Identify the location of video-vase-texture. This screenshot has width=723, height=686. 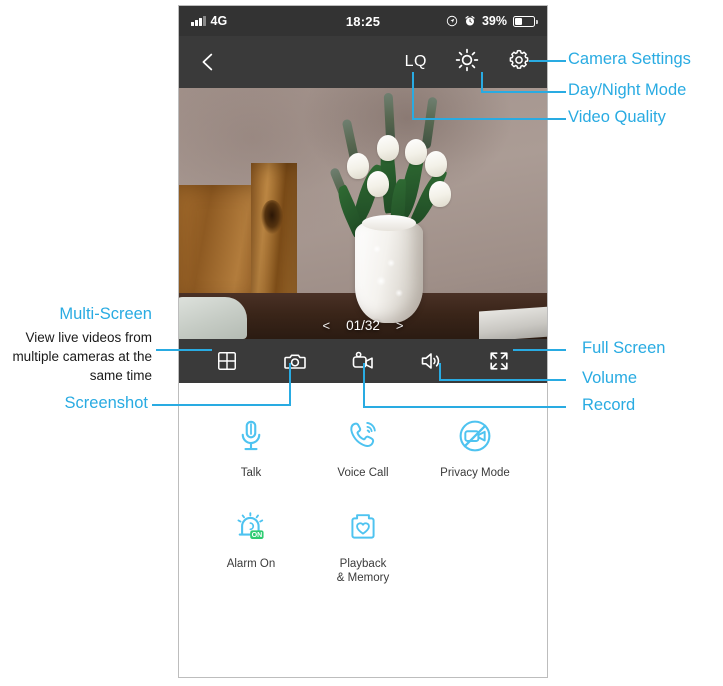
(389, 272).